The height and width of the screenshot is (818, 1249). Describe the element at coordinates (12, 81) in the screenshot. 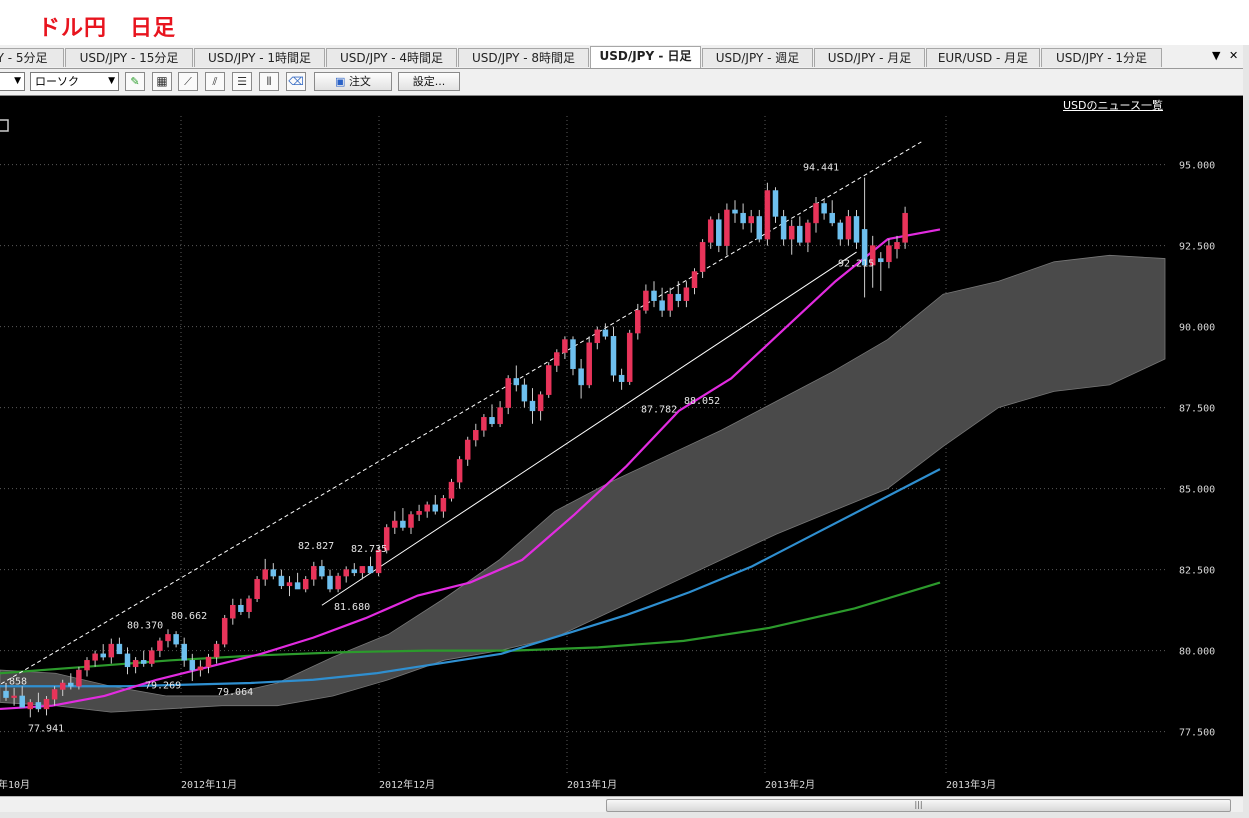

I see `left-combo: ▼` at that location.